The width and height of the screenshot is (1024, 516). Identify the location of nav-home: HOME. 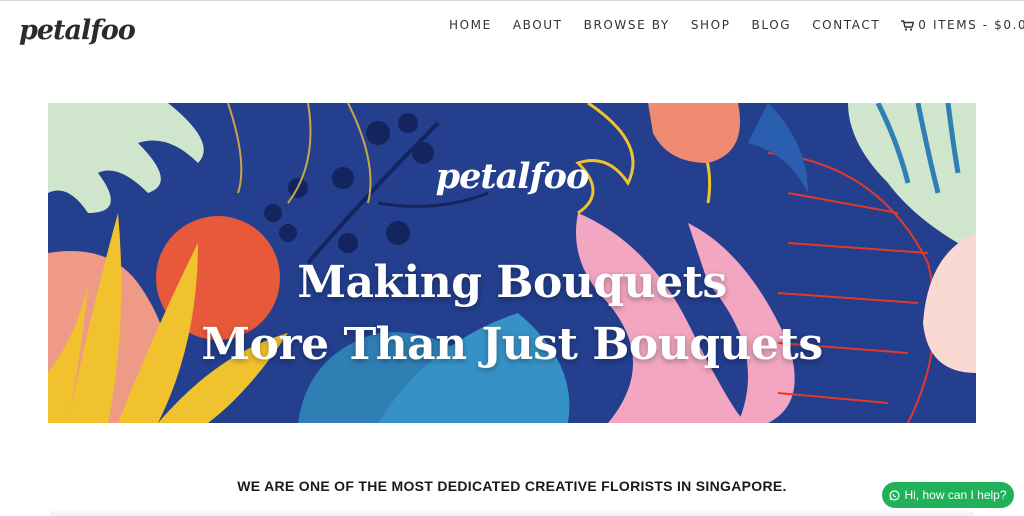
(470, 25).